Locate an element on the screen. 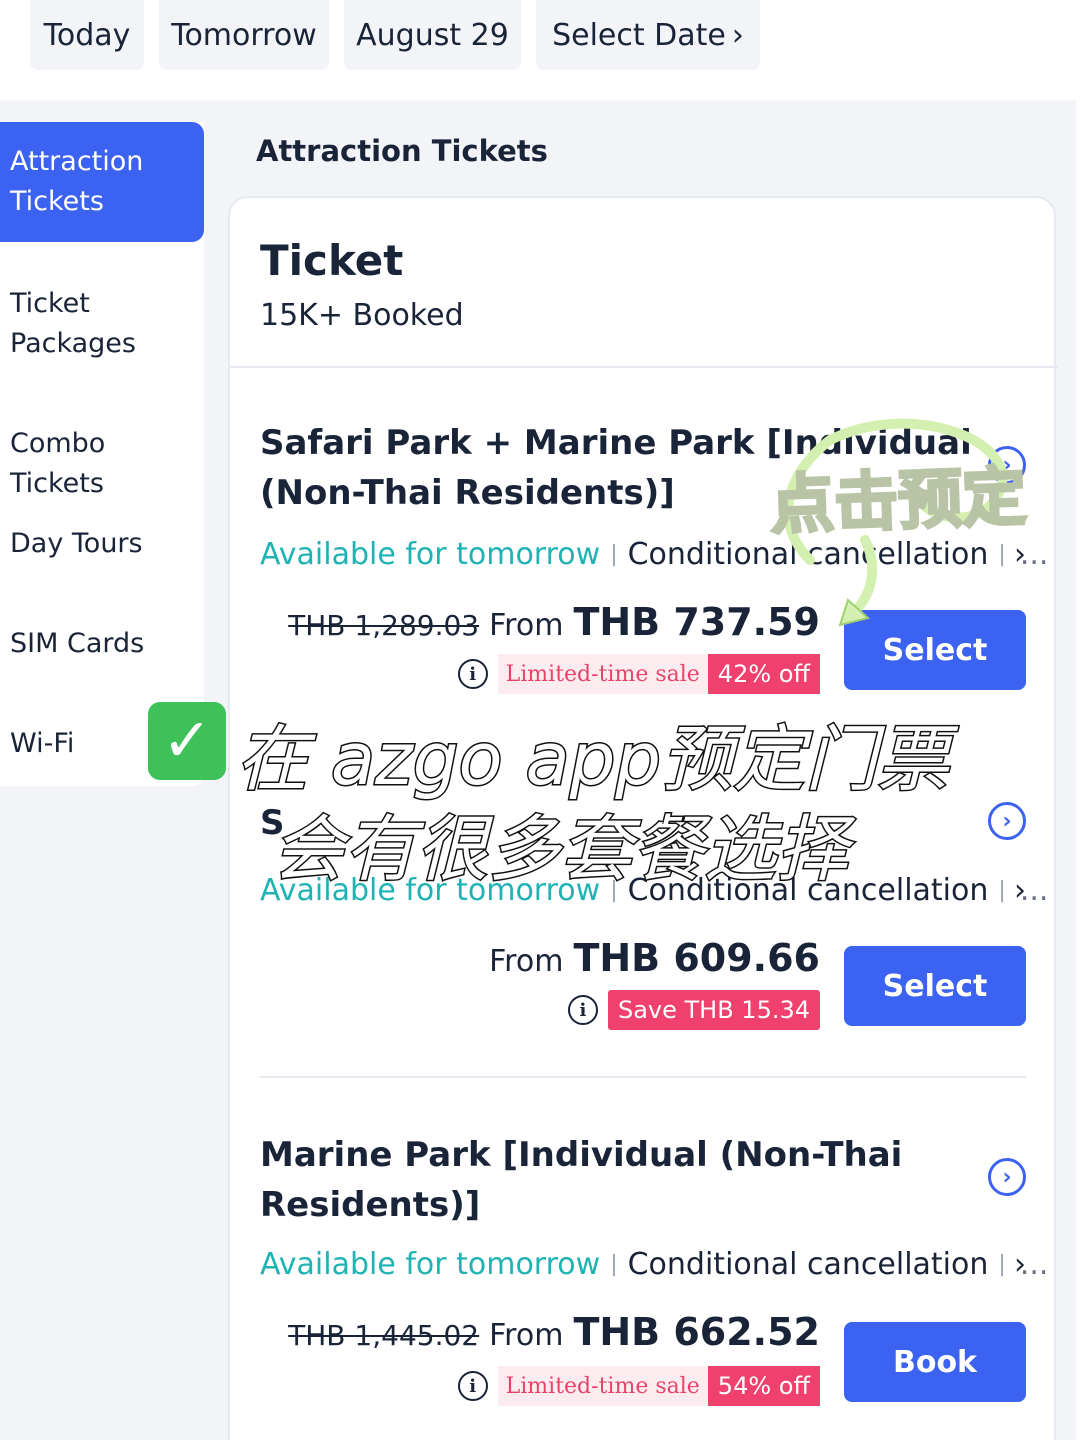 This screenshot has height=1440, width=1080. sidebar-item-sim-cards: SIM Cards is located at coordinates (102, 644).